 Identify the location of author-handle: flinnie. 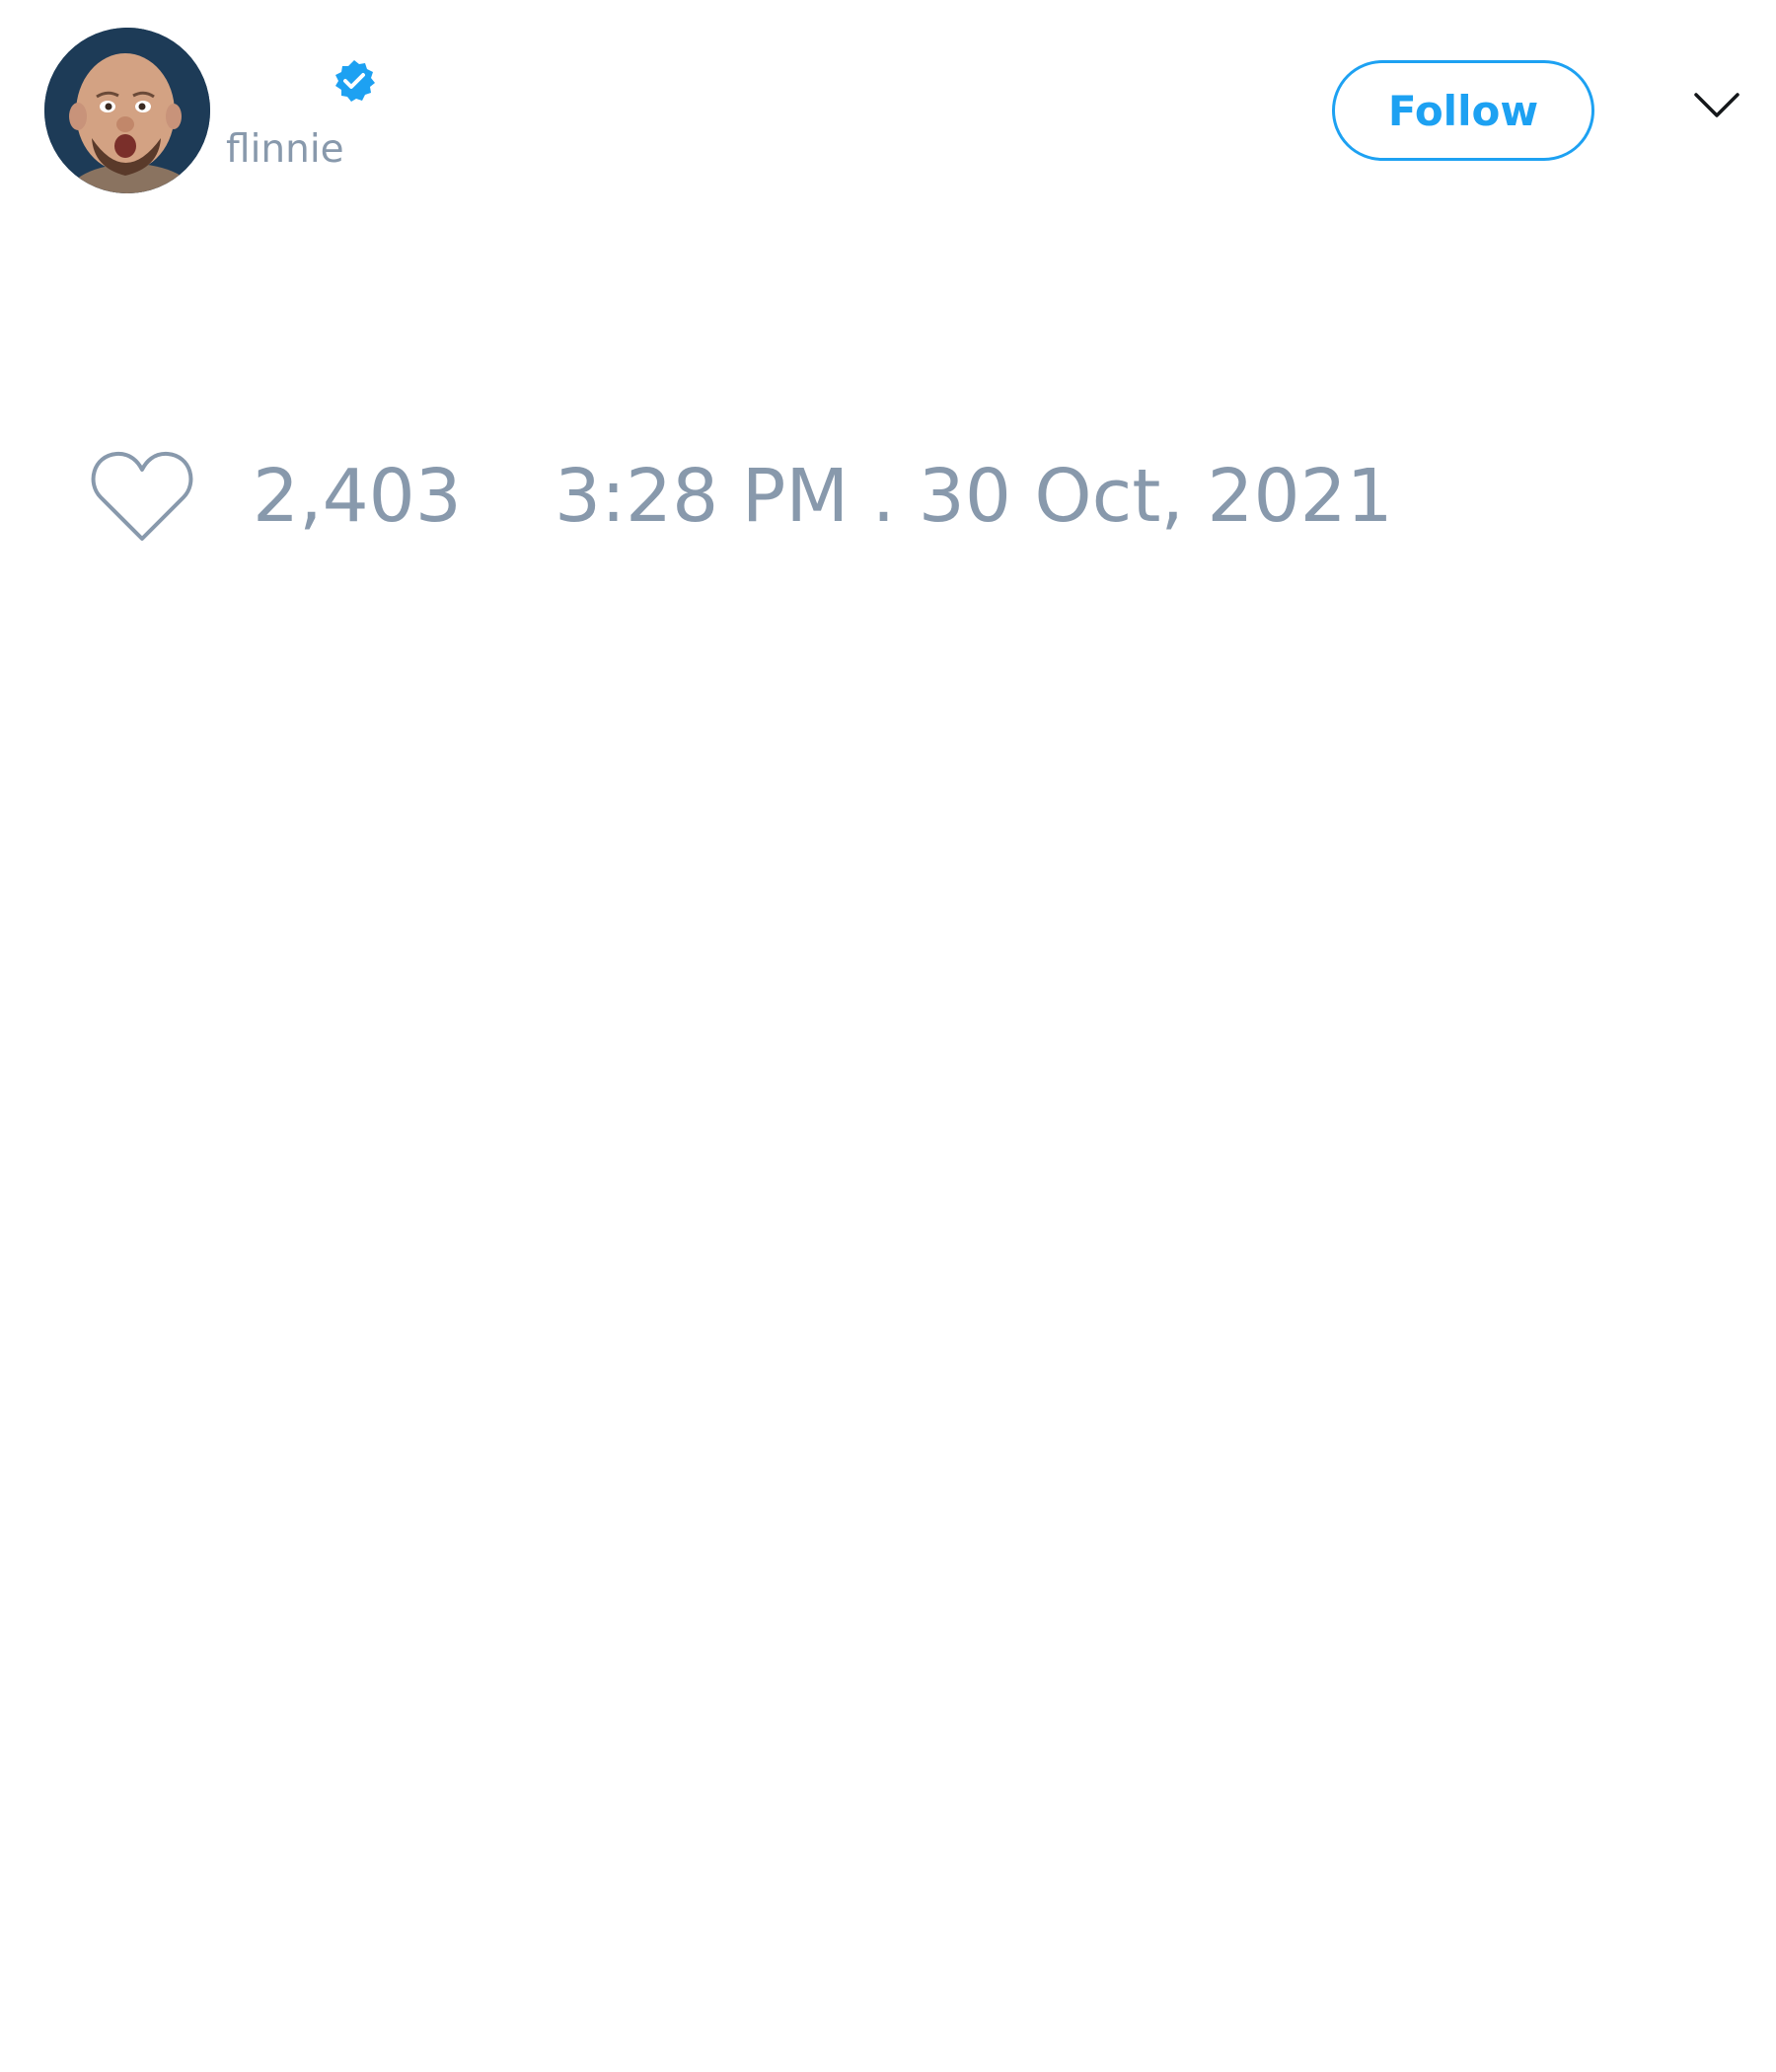
(285, 150).